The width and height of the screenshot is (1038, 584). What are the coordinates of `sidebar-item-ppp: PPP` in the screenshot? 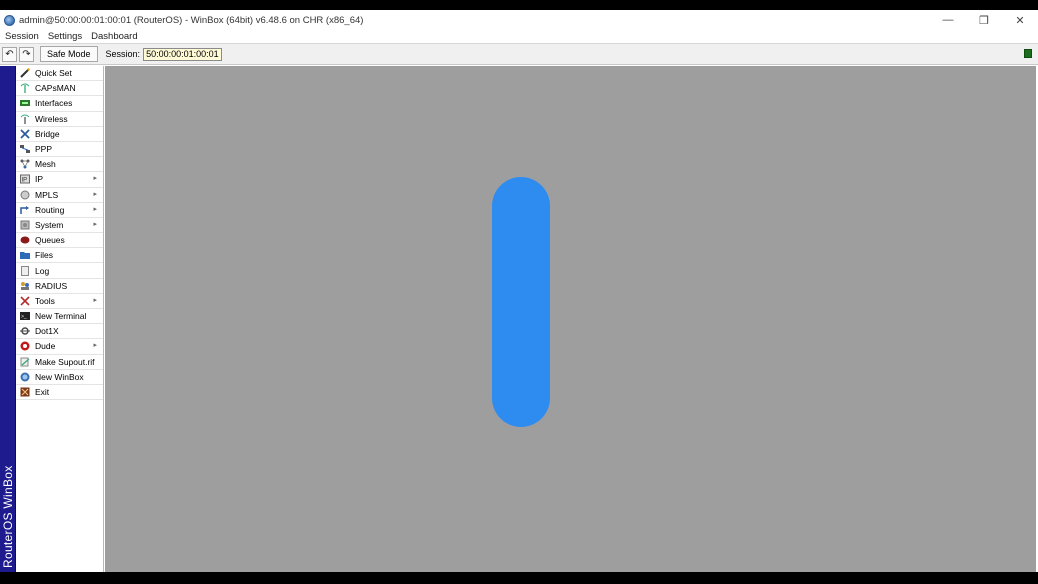 It's located at (59, 150).